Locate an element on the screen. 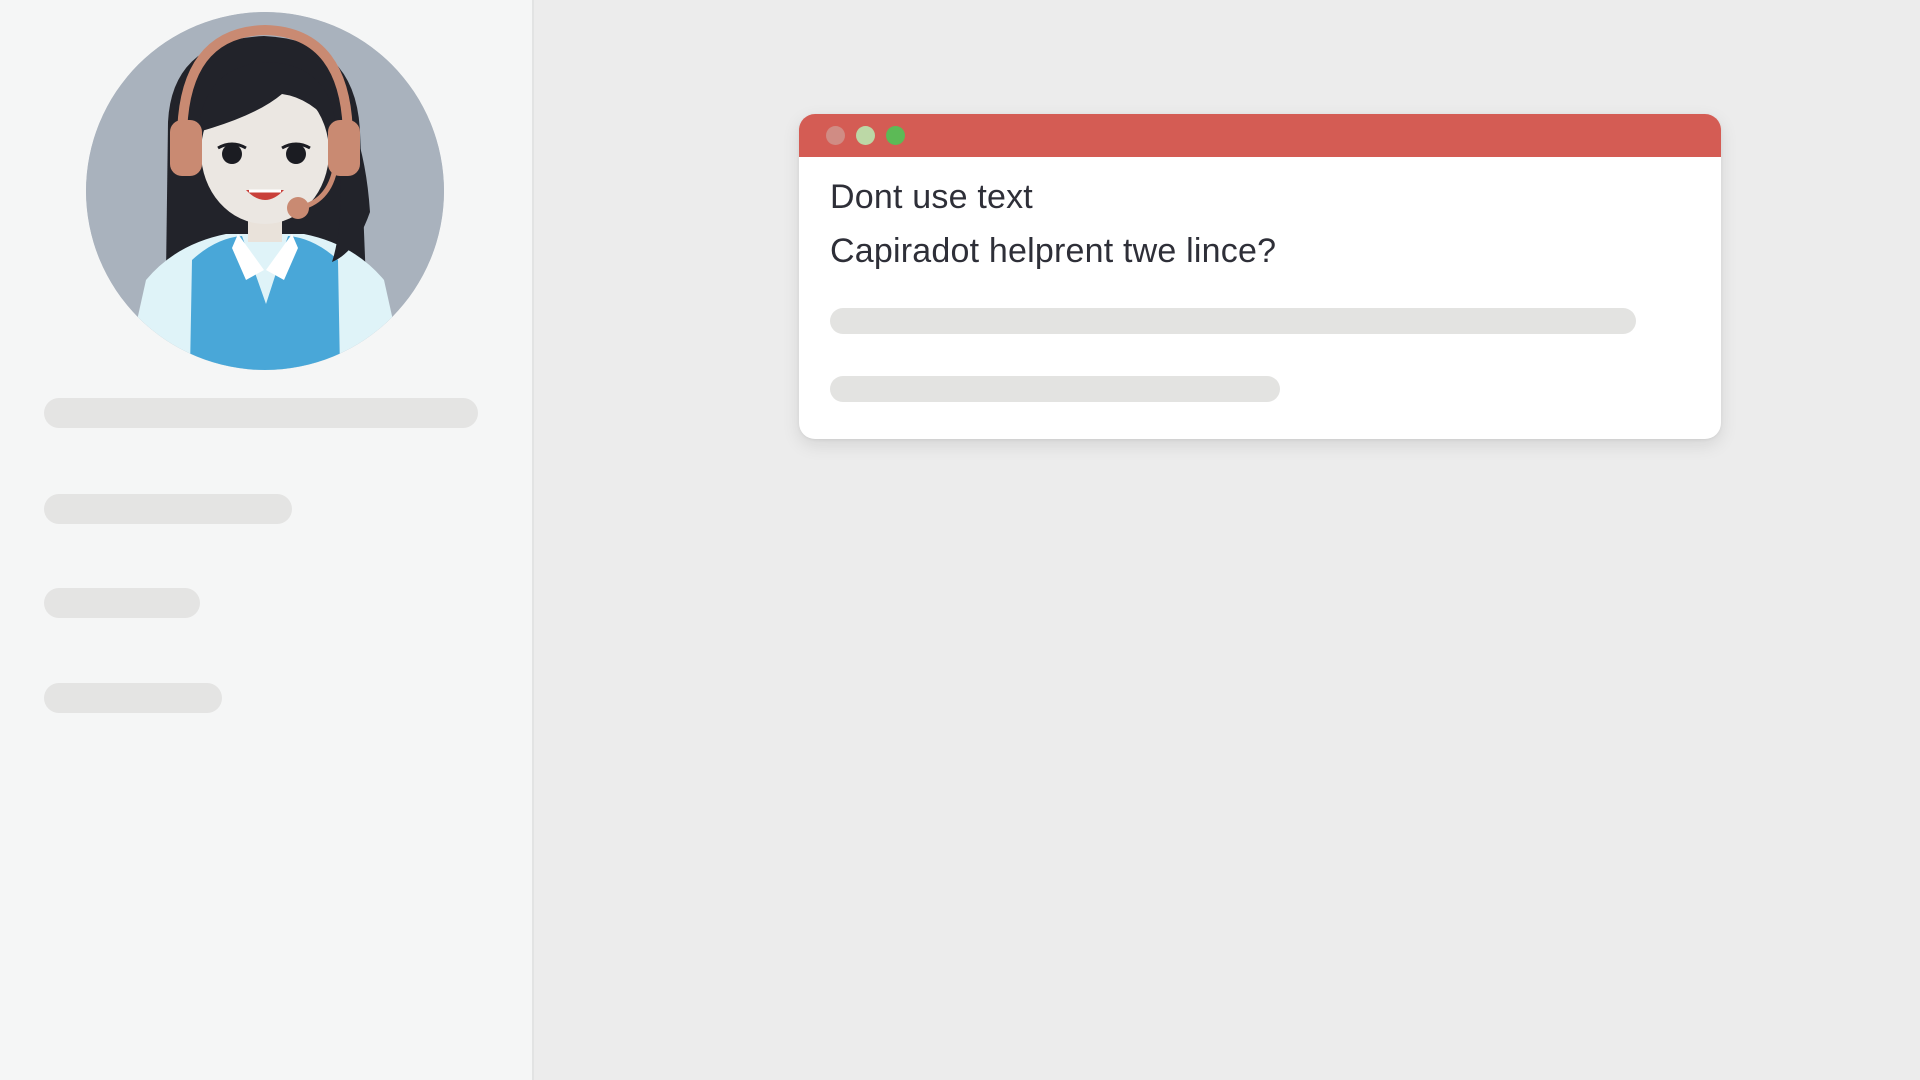 This screenshot has width=1920, height=1080. avatar is located at coordinates (265, 191).